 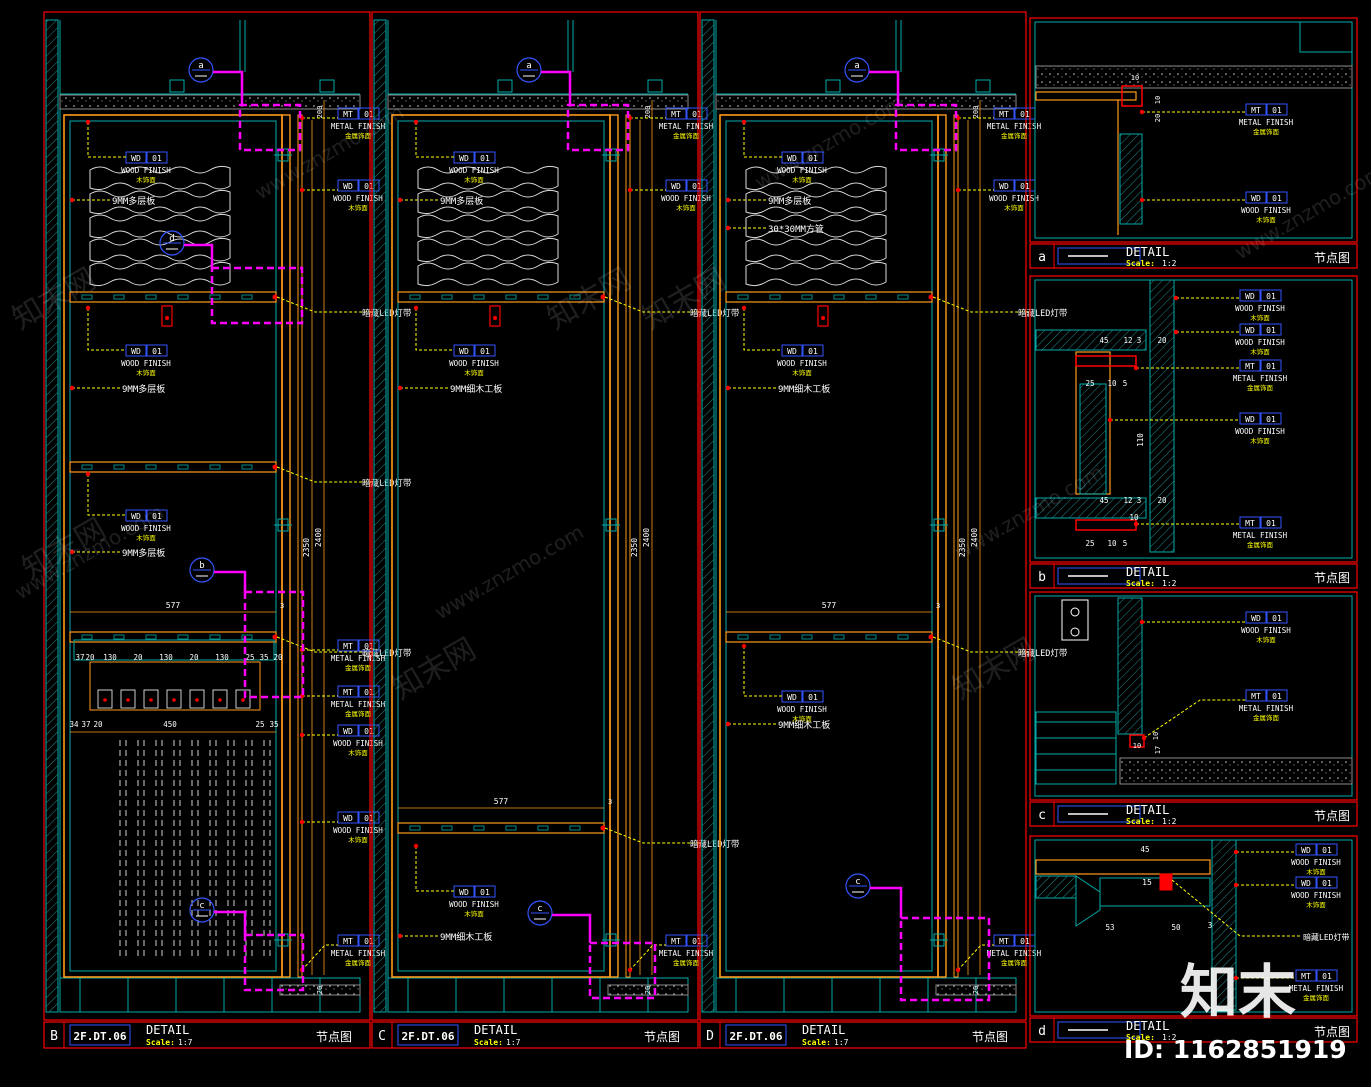 What do you see at coordinates (1125, 383) in the screenshot?
I see `dimension-label: 5` at bounding box center [1125, 383].